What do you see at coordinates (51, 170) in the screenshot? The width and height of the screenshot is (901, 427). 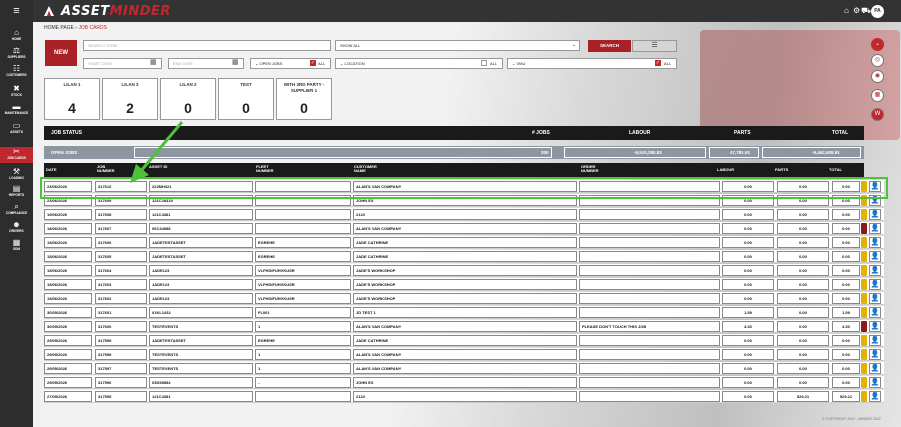 I see `col-date: DATE` at bounding box center [51, 170].